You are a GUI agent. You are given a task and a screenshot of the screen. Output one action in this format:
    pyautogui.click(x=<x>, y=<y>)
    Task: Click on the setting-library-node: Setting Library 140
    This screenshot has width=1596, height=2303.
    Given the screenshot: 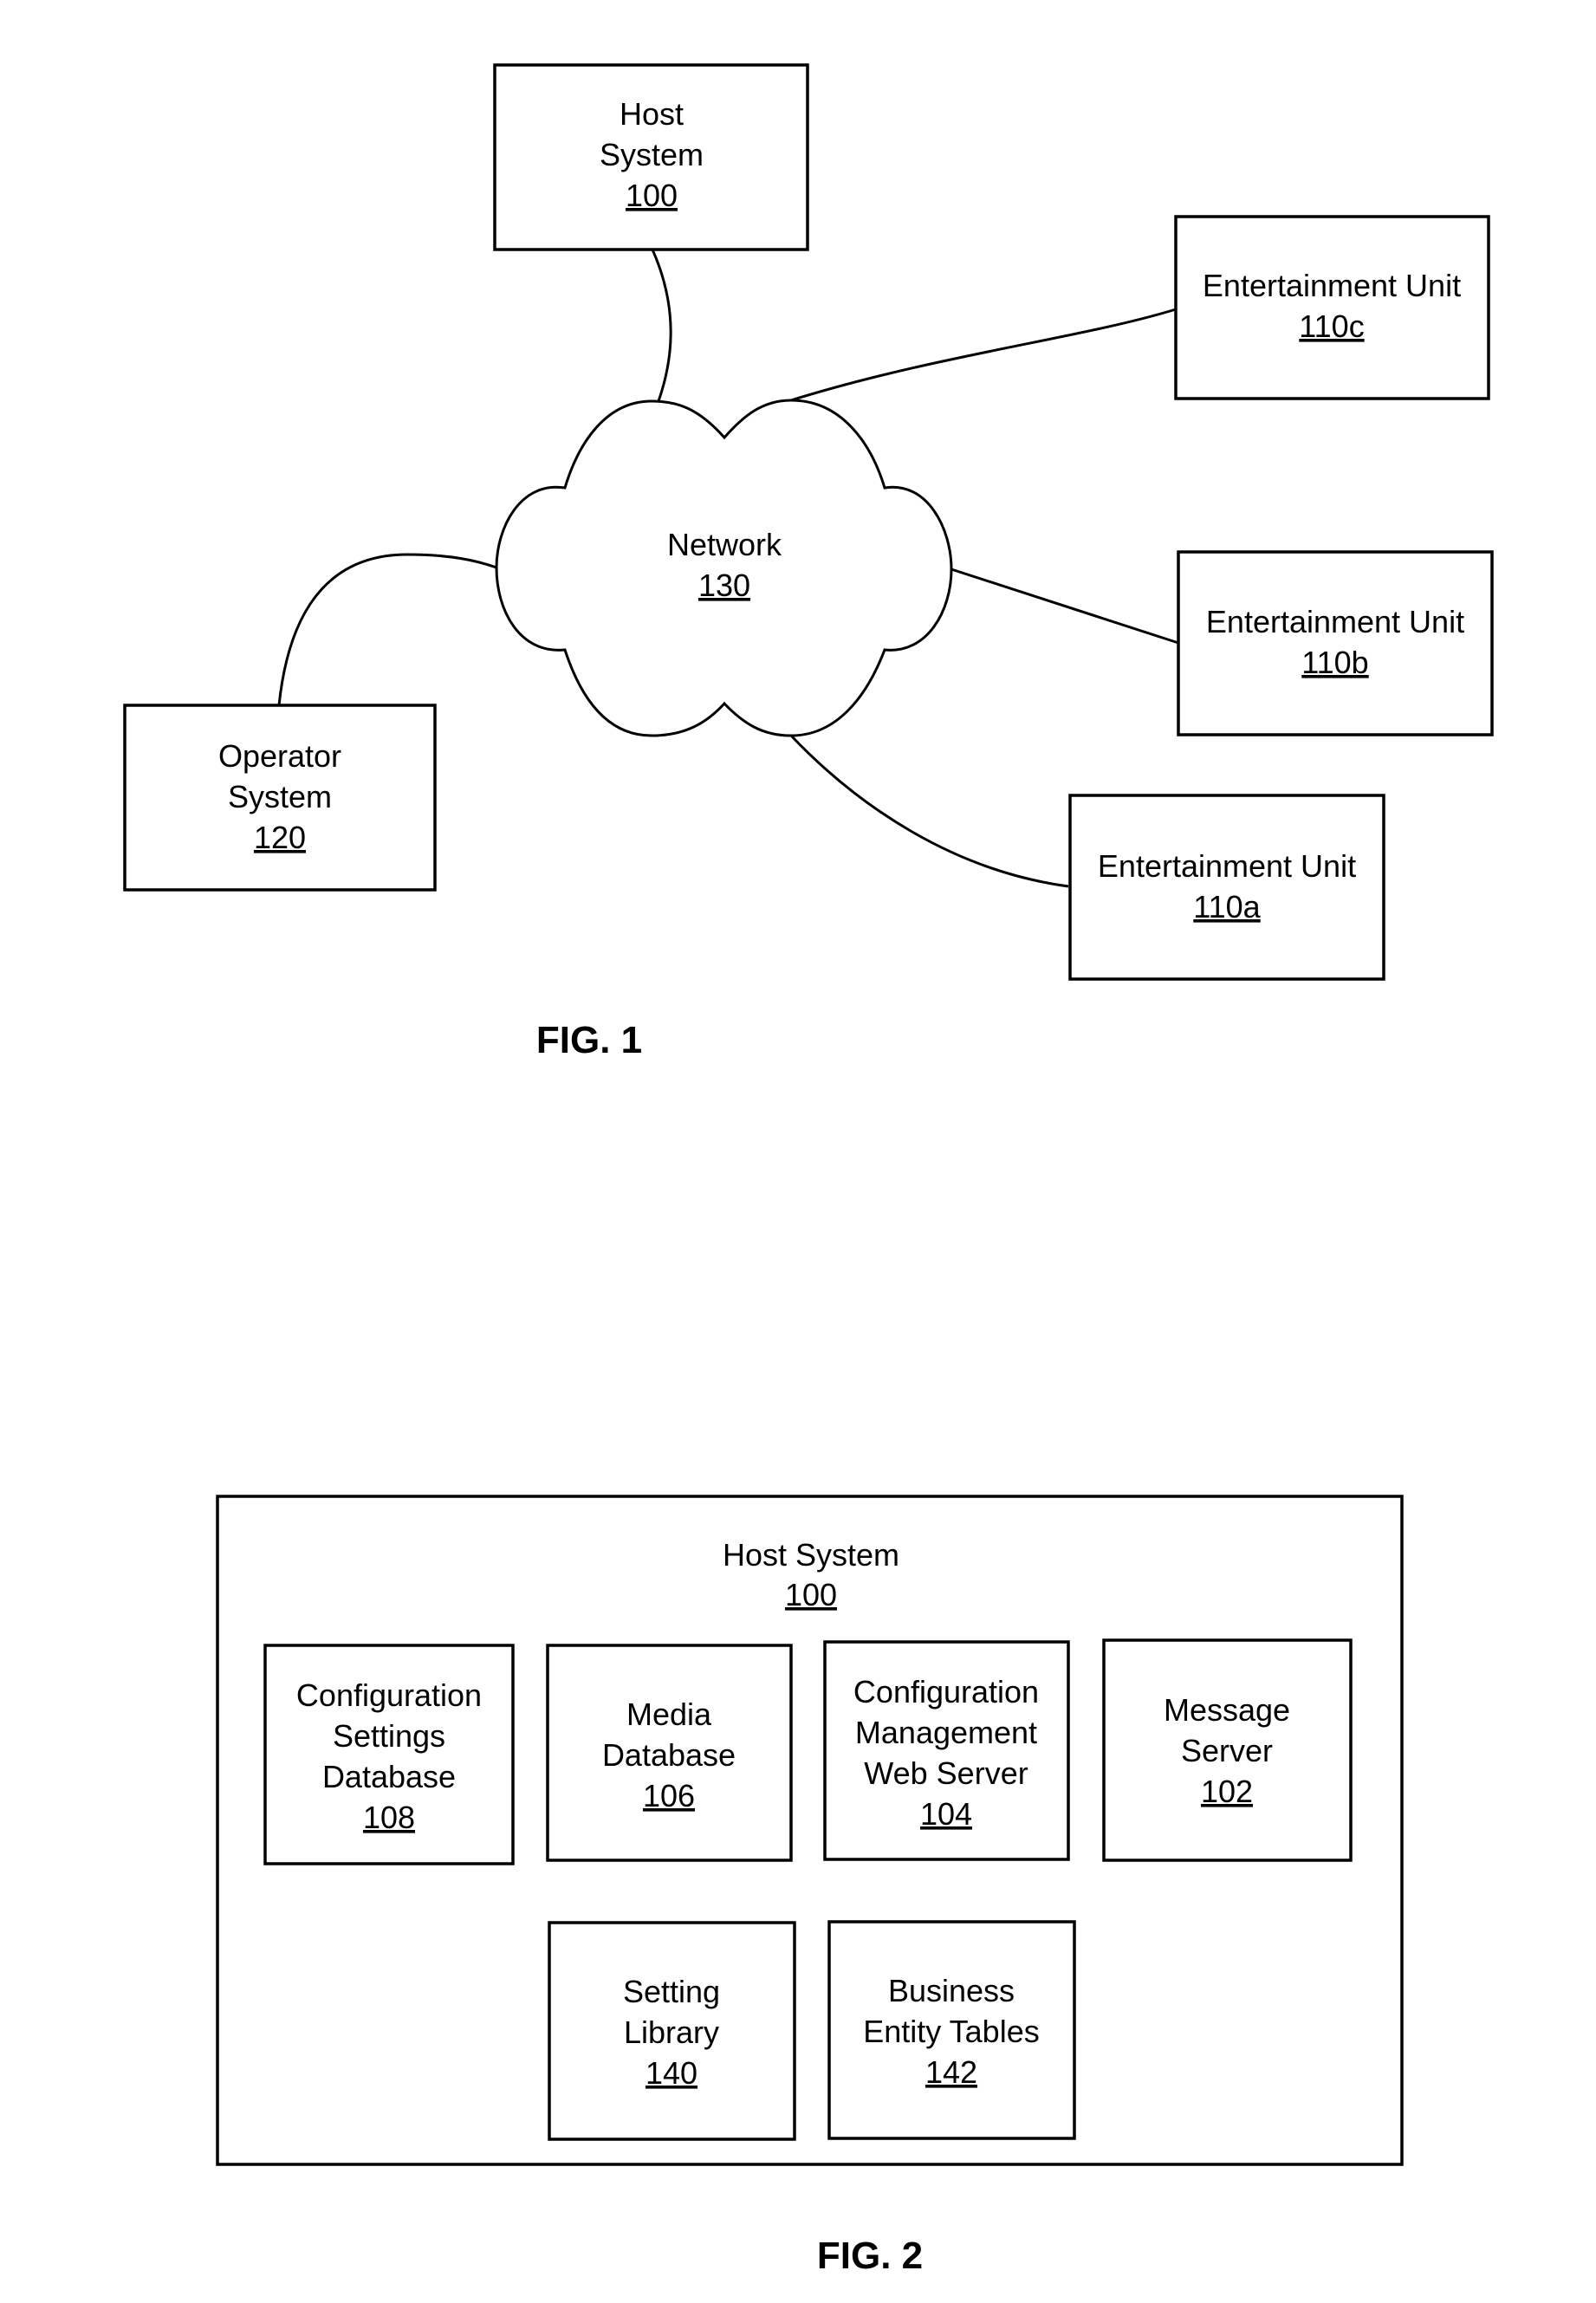 What is the action you would take?
    pyautogui.click(x=672, y=2031)
    